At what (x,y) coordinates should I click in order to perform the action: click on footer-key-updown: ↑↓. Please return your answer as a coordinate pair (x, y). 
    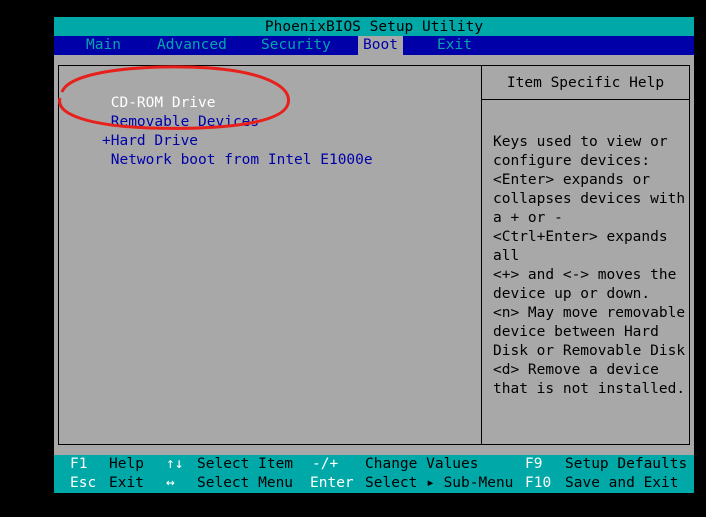
    Looking at the image, I should click on (175, 464).